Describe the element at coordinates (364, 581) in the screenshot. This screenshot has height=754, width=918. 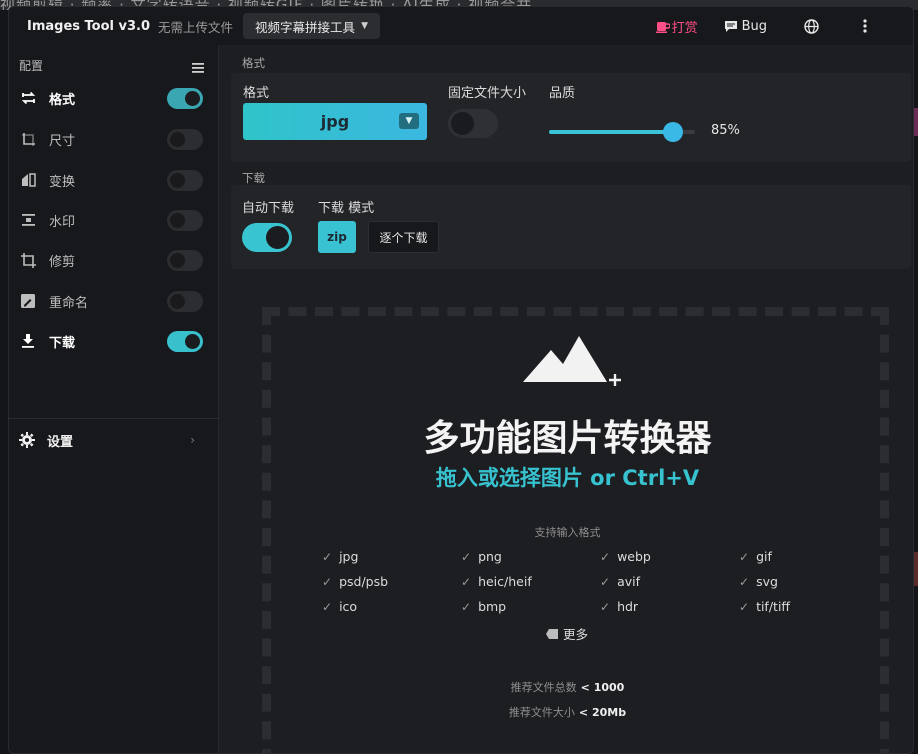
I see `format-list-item-label: psd/psb` at that location.